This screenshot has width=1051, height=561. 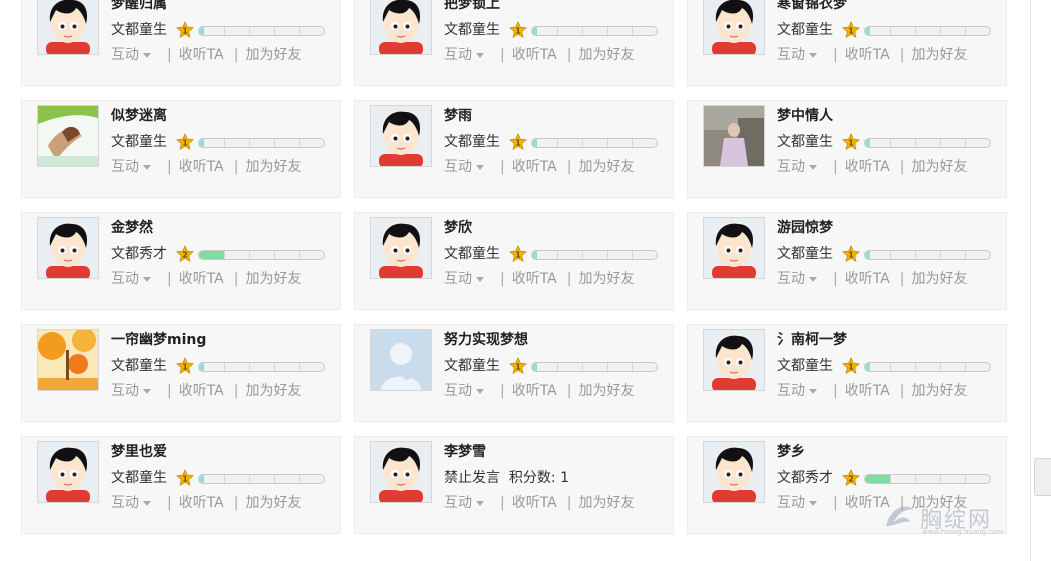 I want to click on user-name: 寒窗锦衣梦, so click(x=812, y=6).